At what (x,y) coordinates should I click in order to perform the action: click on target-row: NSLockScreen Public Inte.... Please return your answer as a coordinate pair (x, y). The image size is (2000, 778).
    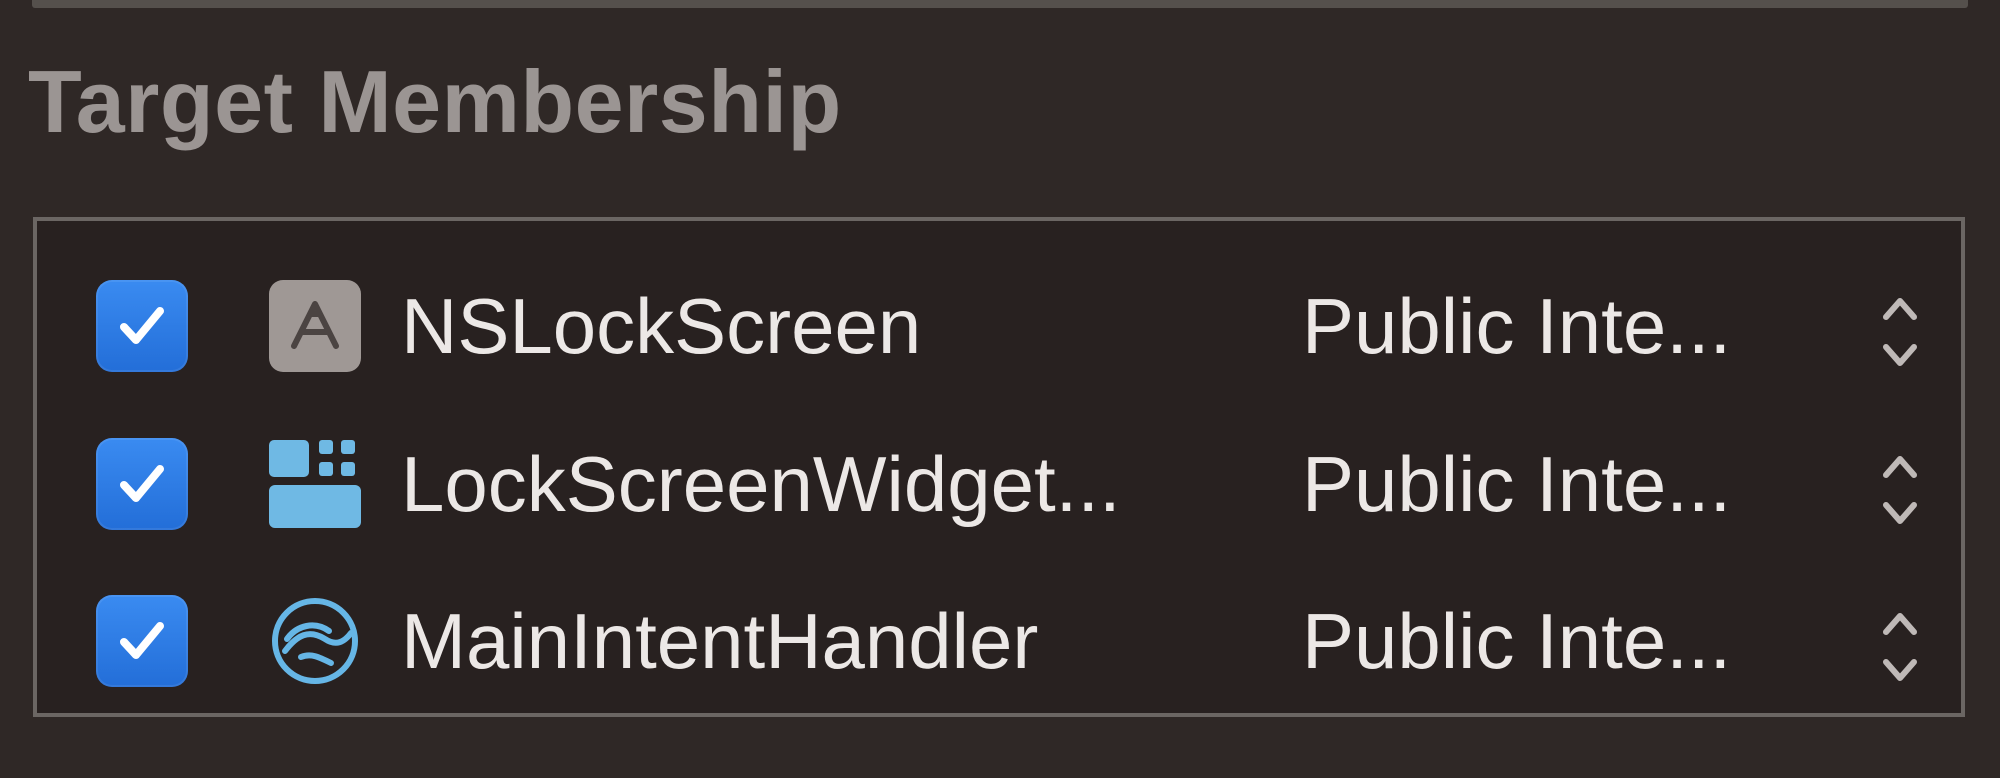
    Looking at the image, I should click on (999, 321).